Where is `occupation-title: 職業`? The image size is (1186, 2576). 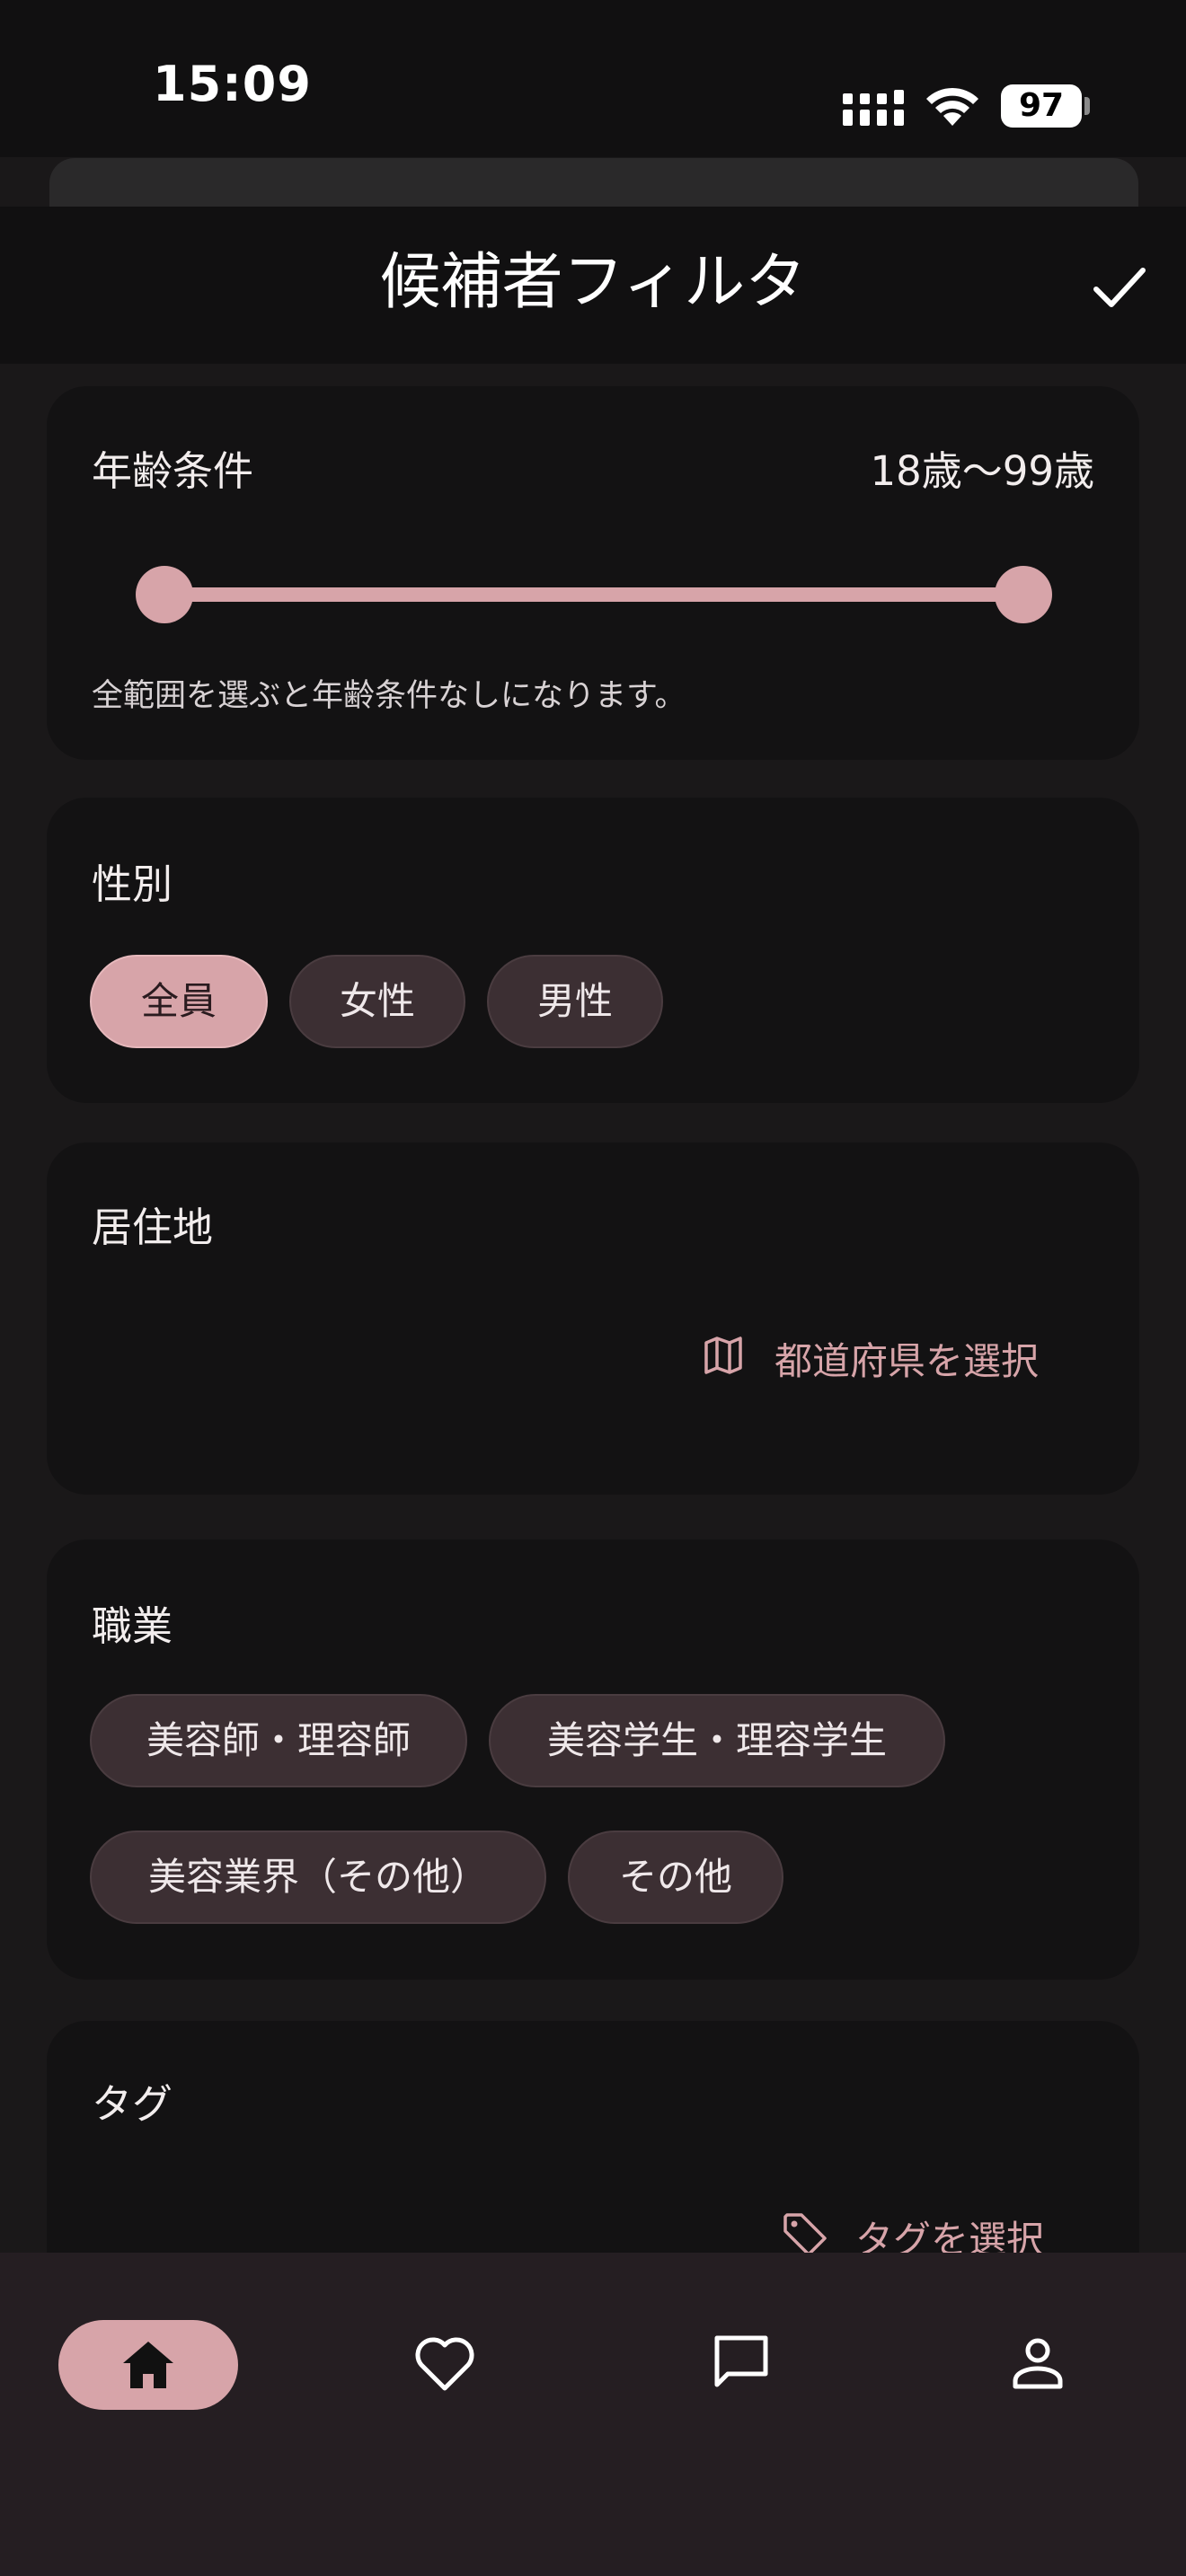 occupation-title: 職業 is located at coordinates (132, 1626).